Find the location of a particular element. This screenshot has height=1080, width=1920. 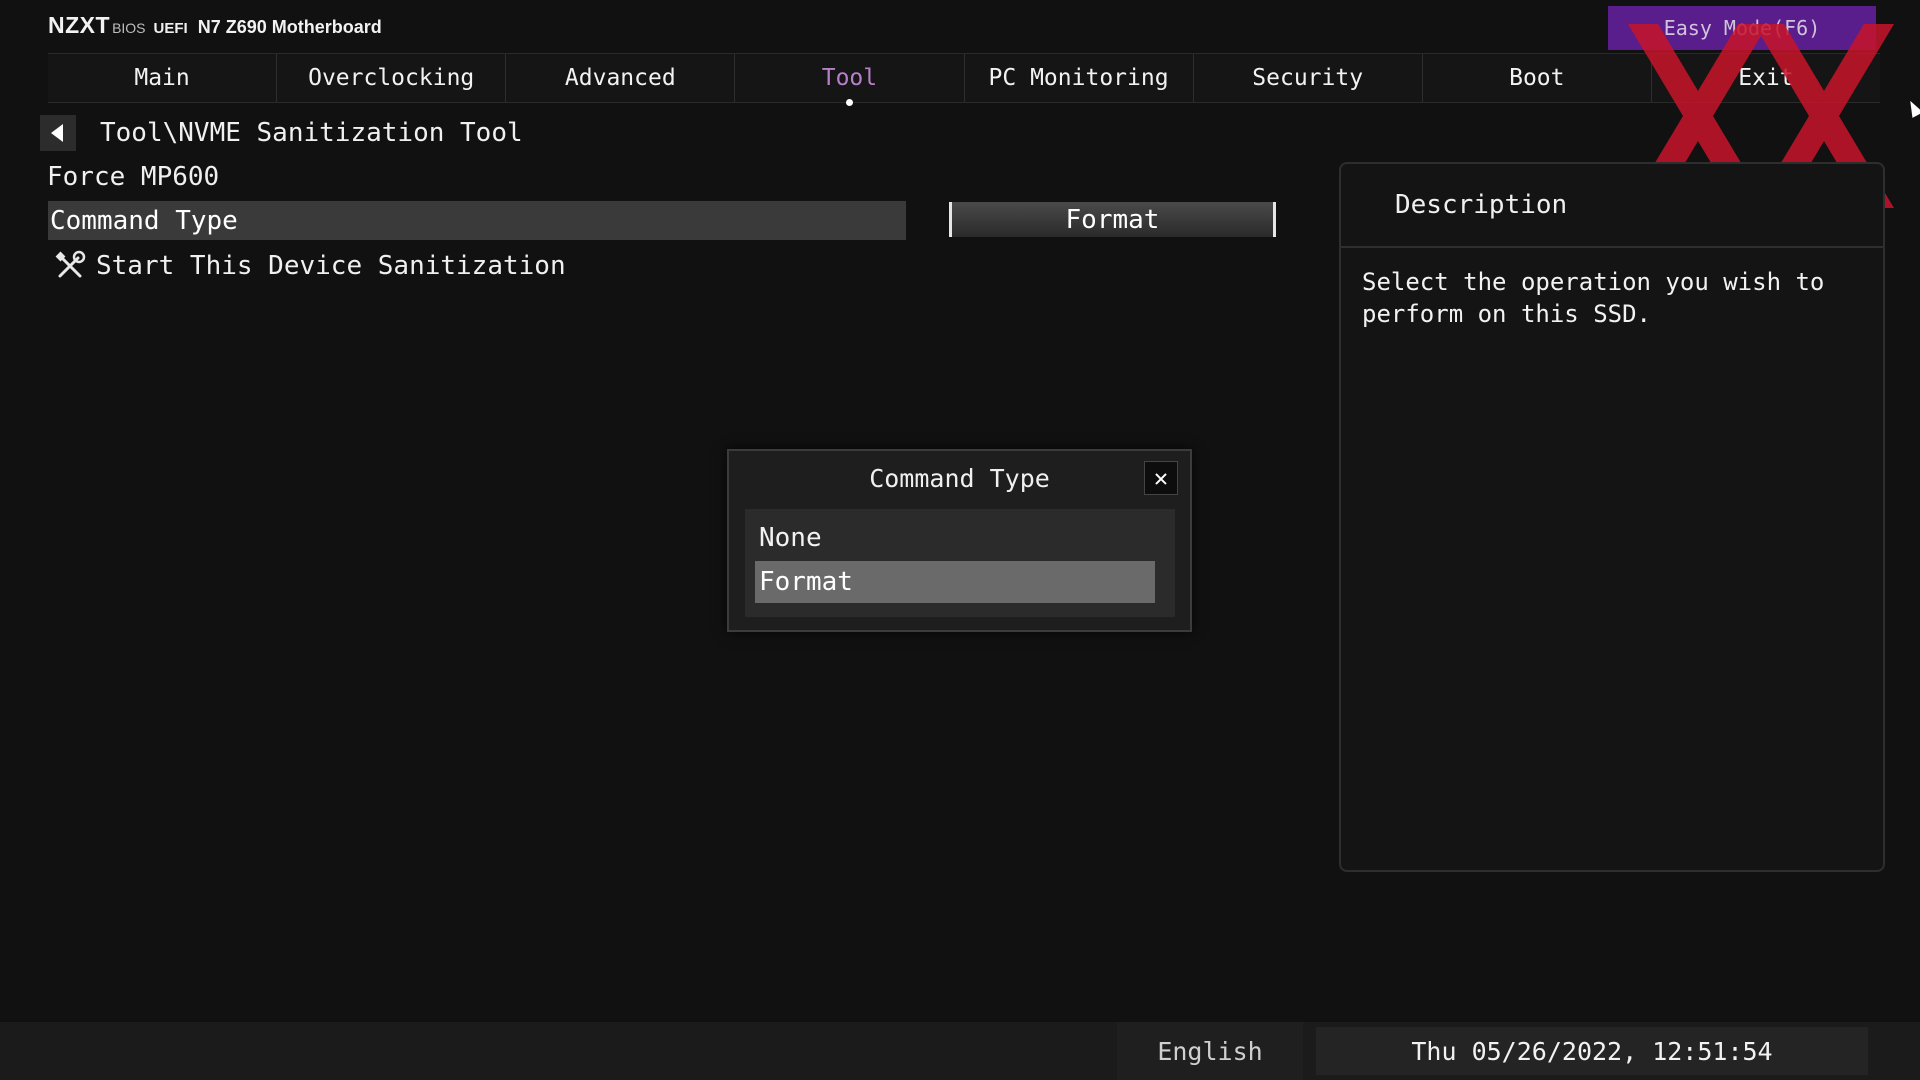

option-format: Format is located at coordinates (955, 582).